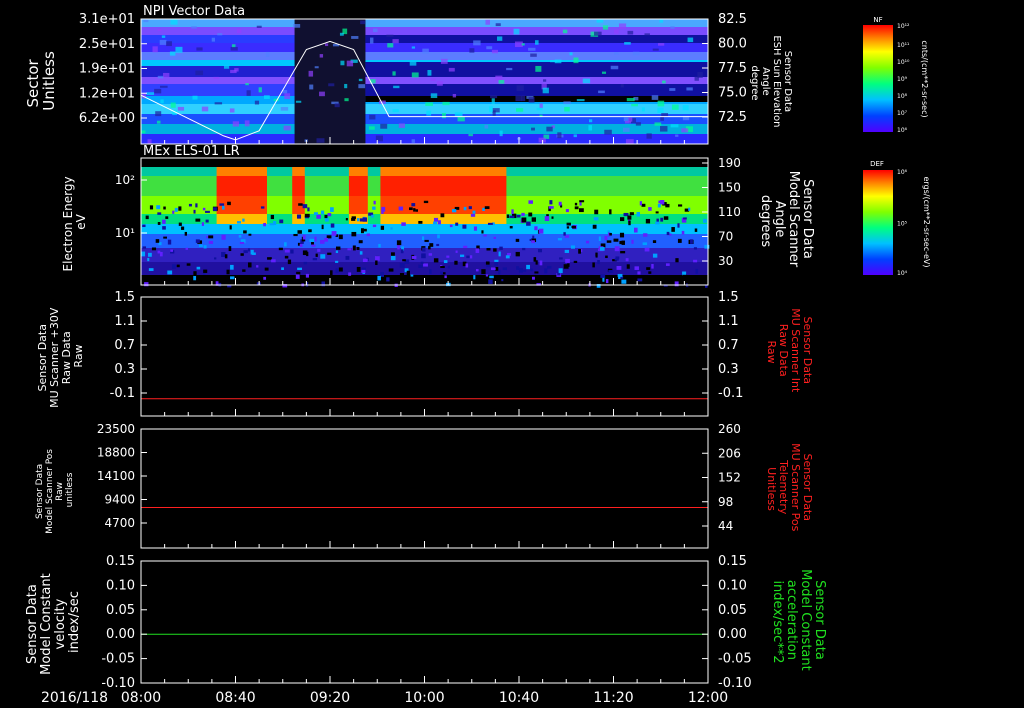 This screenshot has height=708, width=1024. I want to click on els-colorbar-ticks: 10⁵ 10⁴, so click(902, 249).